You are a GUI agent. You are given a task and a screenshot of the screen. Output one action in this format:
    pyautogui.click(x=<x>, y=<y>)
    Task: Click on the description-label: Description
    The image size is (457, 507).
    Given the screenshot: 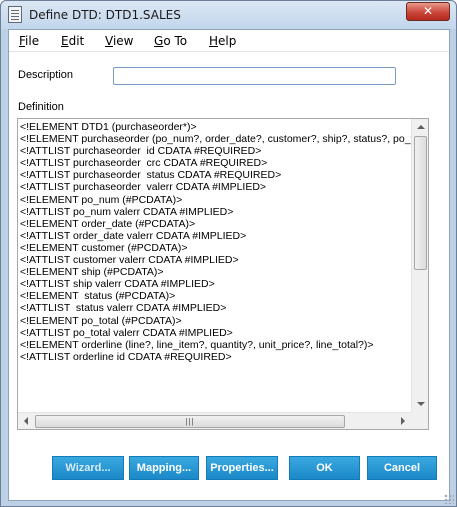 What is the action you would take?
    pyautogui.click(x=46, y=75)
    